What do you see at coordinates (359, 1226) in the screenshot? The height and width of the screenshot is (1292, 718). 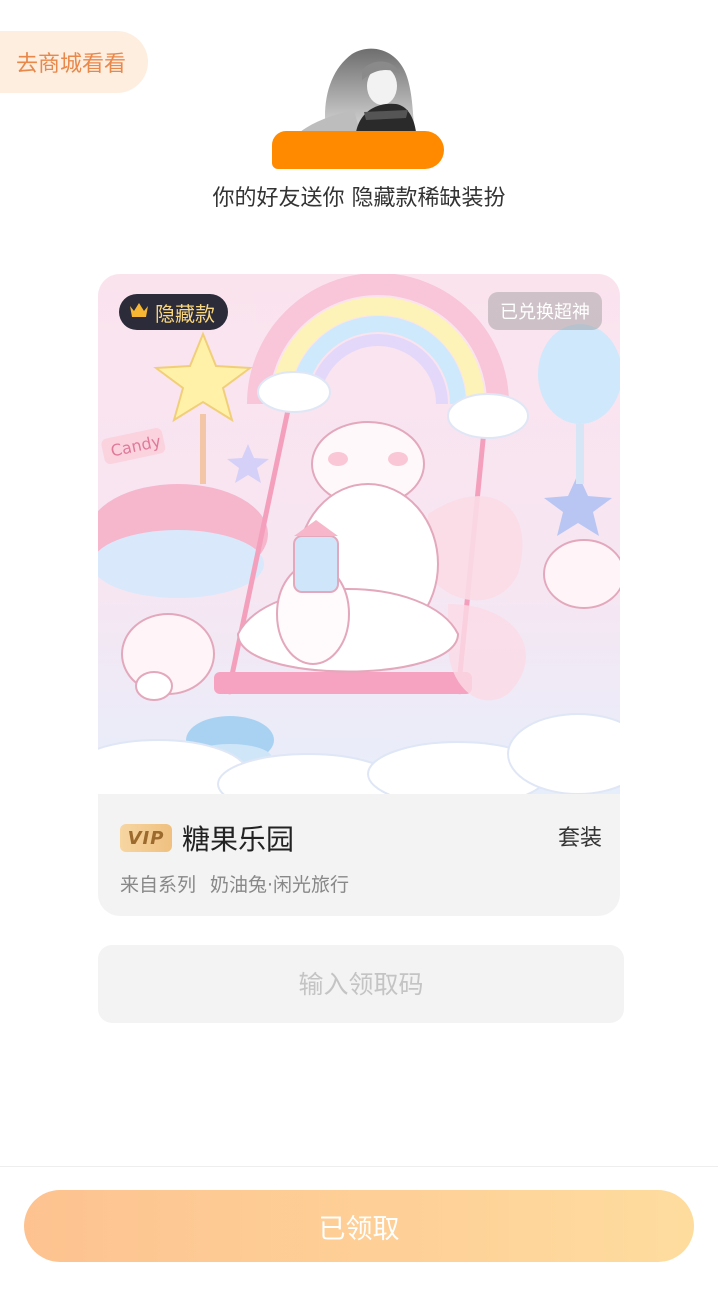 I see `claimed-button: 已领取` at bounding box center [359, 1226].